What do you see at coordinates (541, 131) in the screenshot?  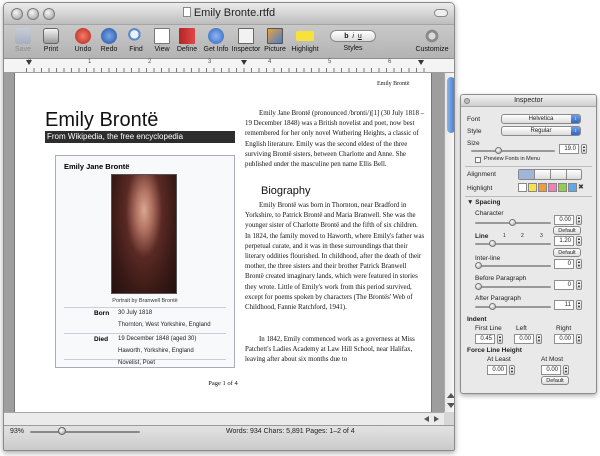 I see `style-popup: Regular ↕` at bounding box center [541, 131].